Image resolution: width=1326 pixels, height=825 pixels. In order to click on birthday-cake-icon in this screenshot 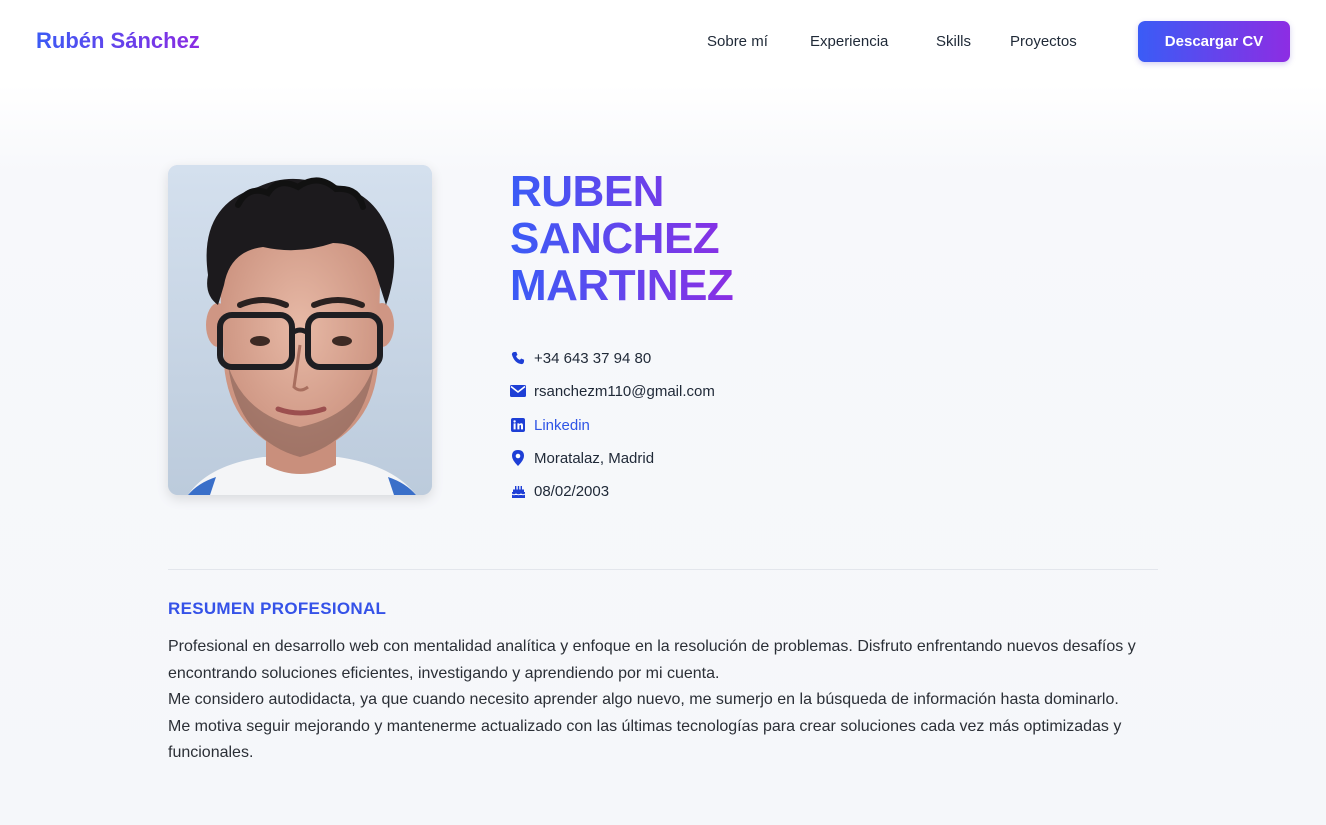, I will do `click(518, 491)`.